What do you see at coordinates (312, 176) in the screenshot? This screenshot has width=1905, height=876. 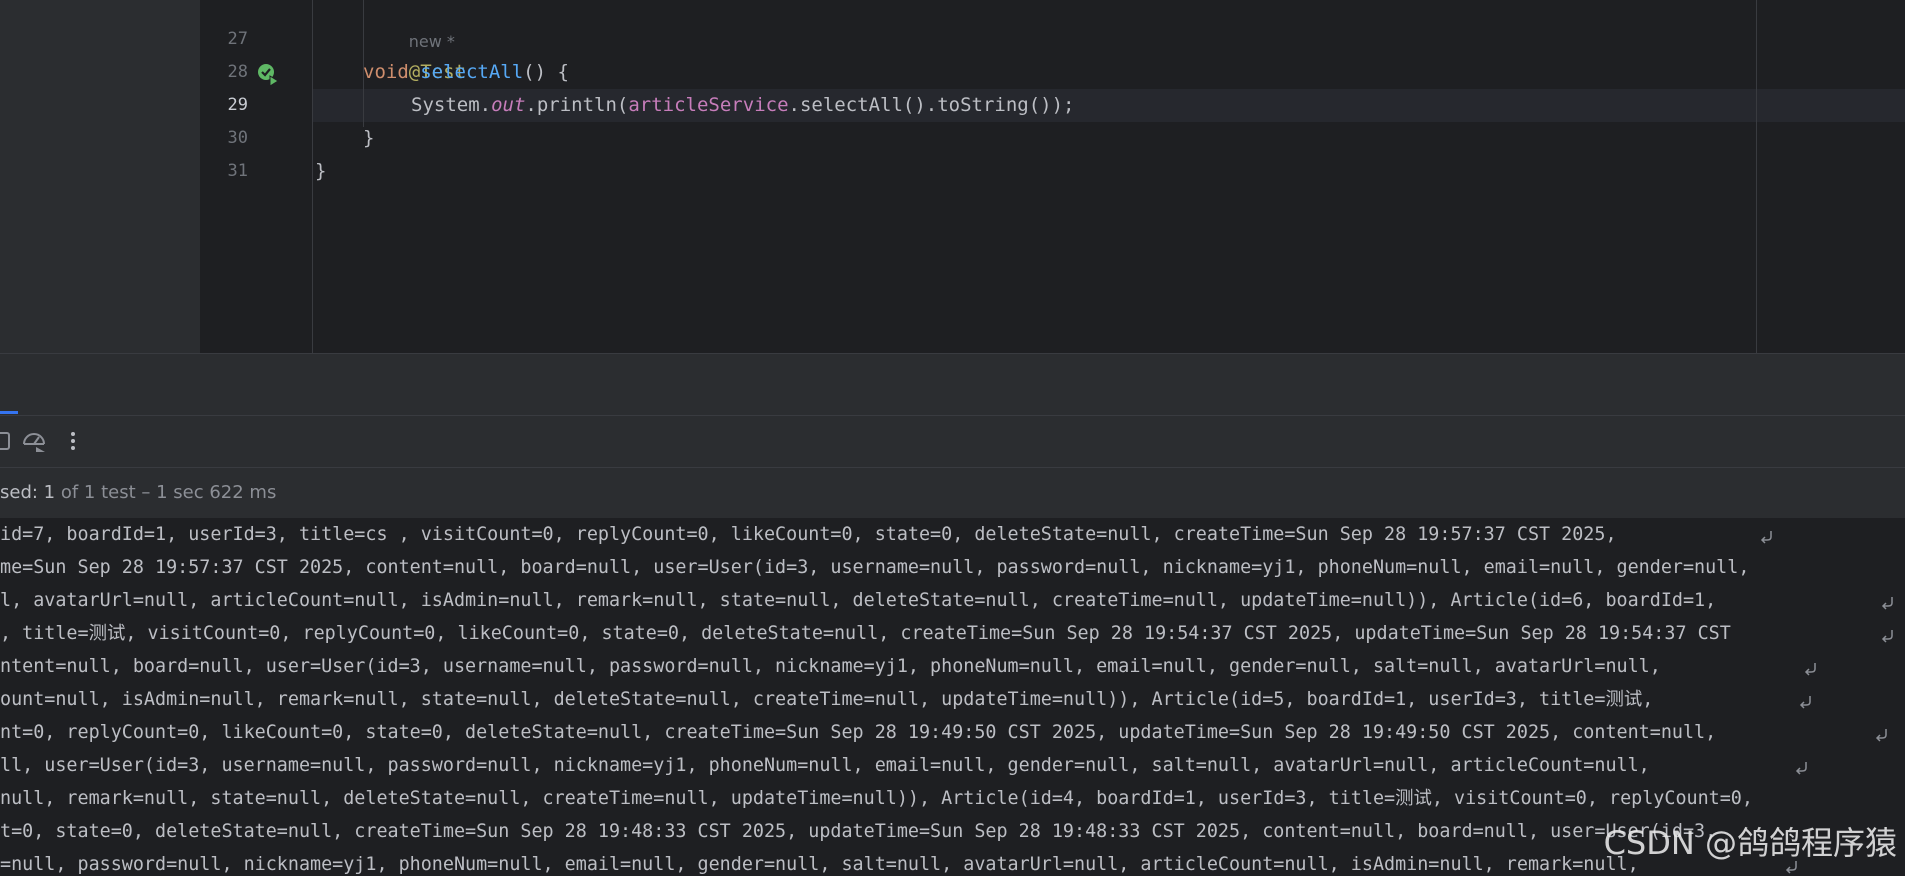 I see `gutter-divider` at bounding box center [312, 176].